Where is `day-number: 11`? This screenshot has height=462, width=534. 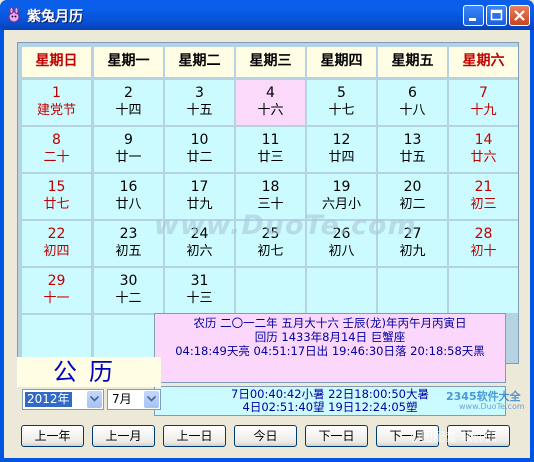
day-number: 11 is located at coordinates (270, 140).